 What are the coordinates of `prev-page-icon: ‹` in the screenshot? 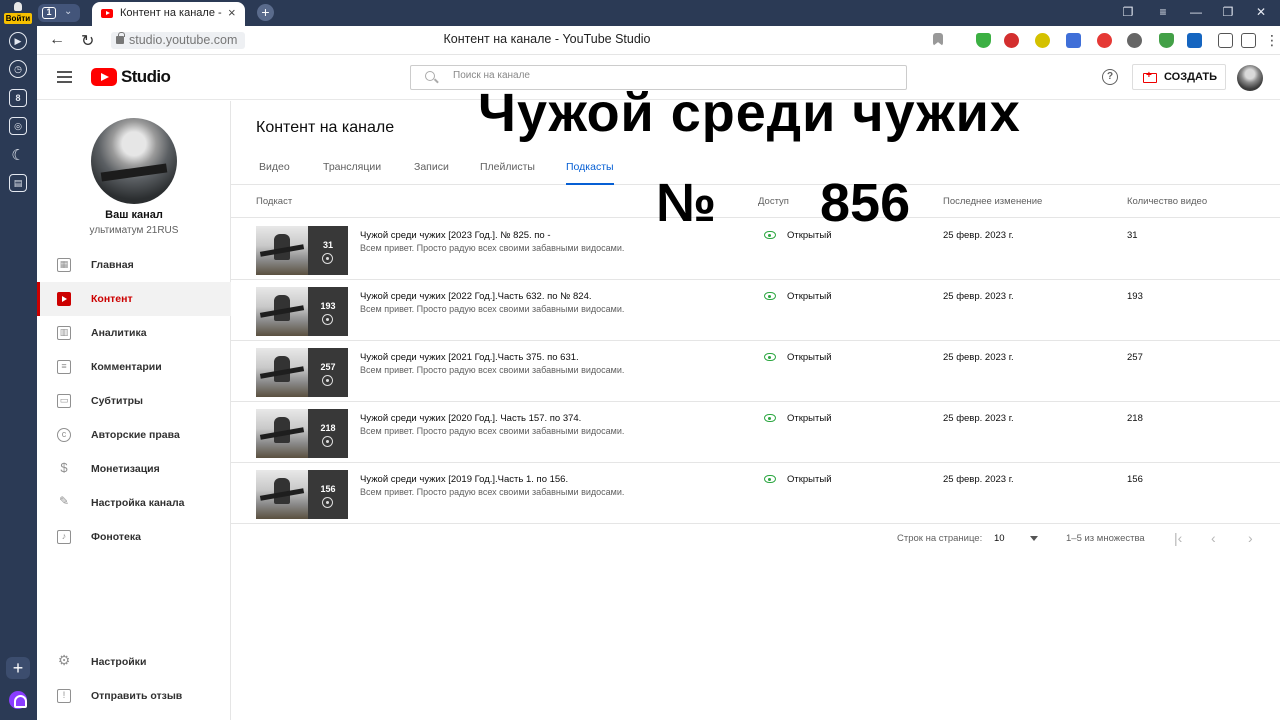 It's located at (1213, 538).